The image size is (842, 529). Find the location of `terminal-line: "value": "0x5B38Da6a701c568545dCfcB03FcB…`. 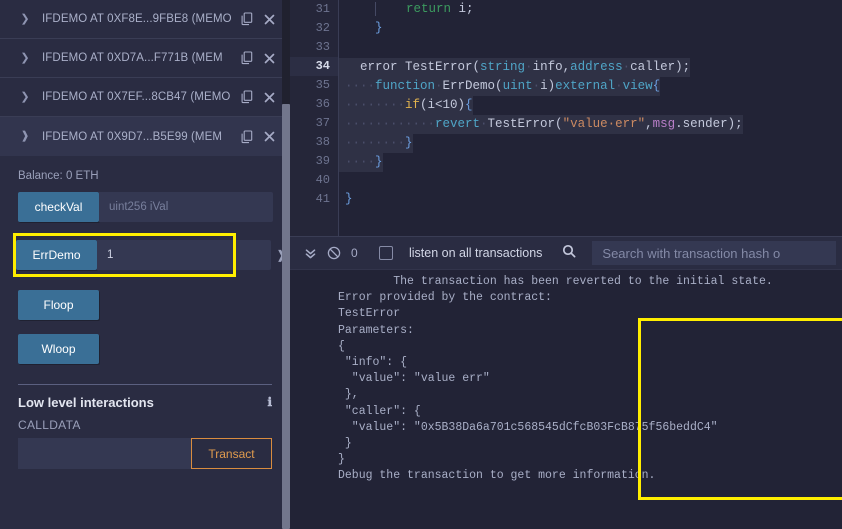

terminal-line: "value": "0x5B38Da6a701c568545dCfcB03FcB… is located at coordinates (528, 427).